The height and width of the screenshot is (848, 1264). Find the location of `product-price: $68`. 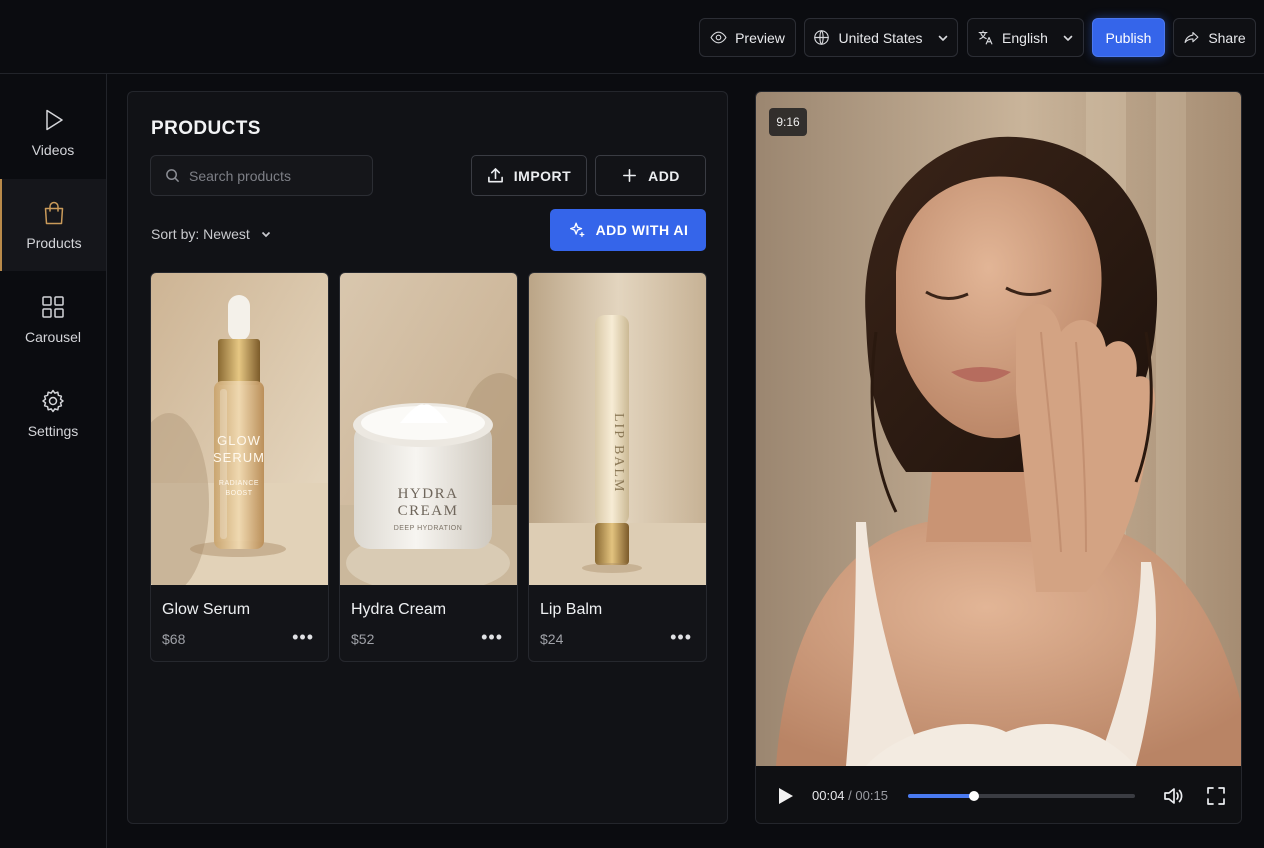

product-price: $68 is located at coordinates (174, 639).